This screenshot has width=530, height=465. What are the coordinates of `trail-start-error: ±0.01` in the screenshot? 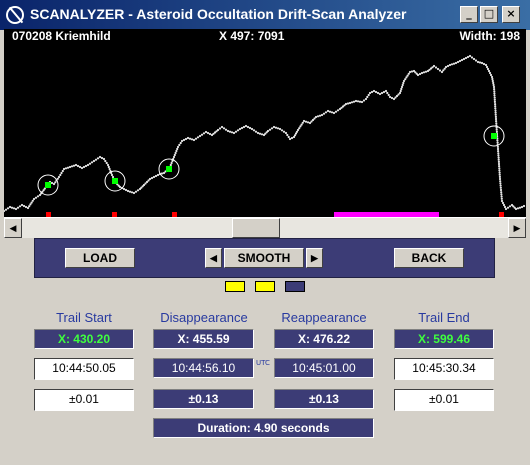 It's located at (84, 400).